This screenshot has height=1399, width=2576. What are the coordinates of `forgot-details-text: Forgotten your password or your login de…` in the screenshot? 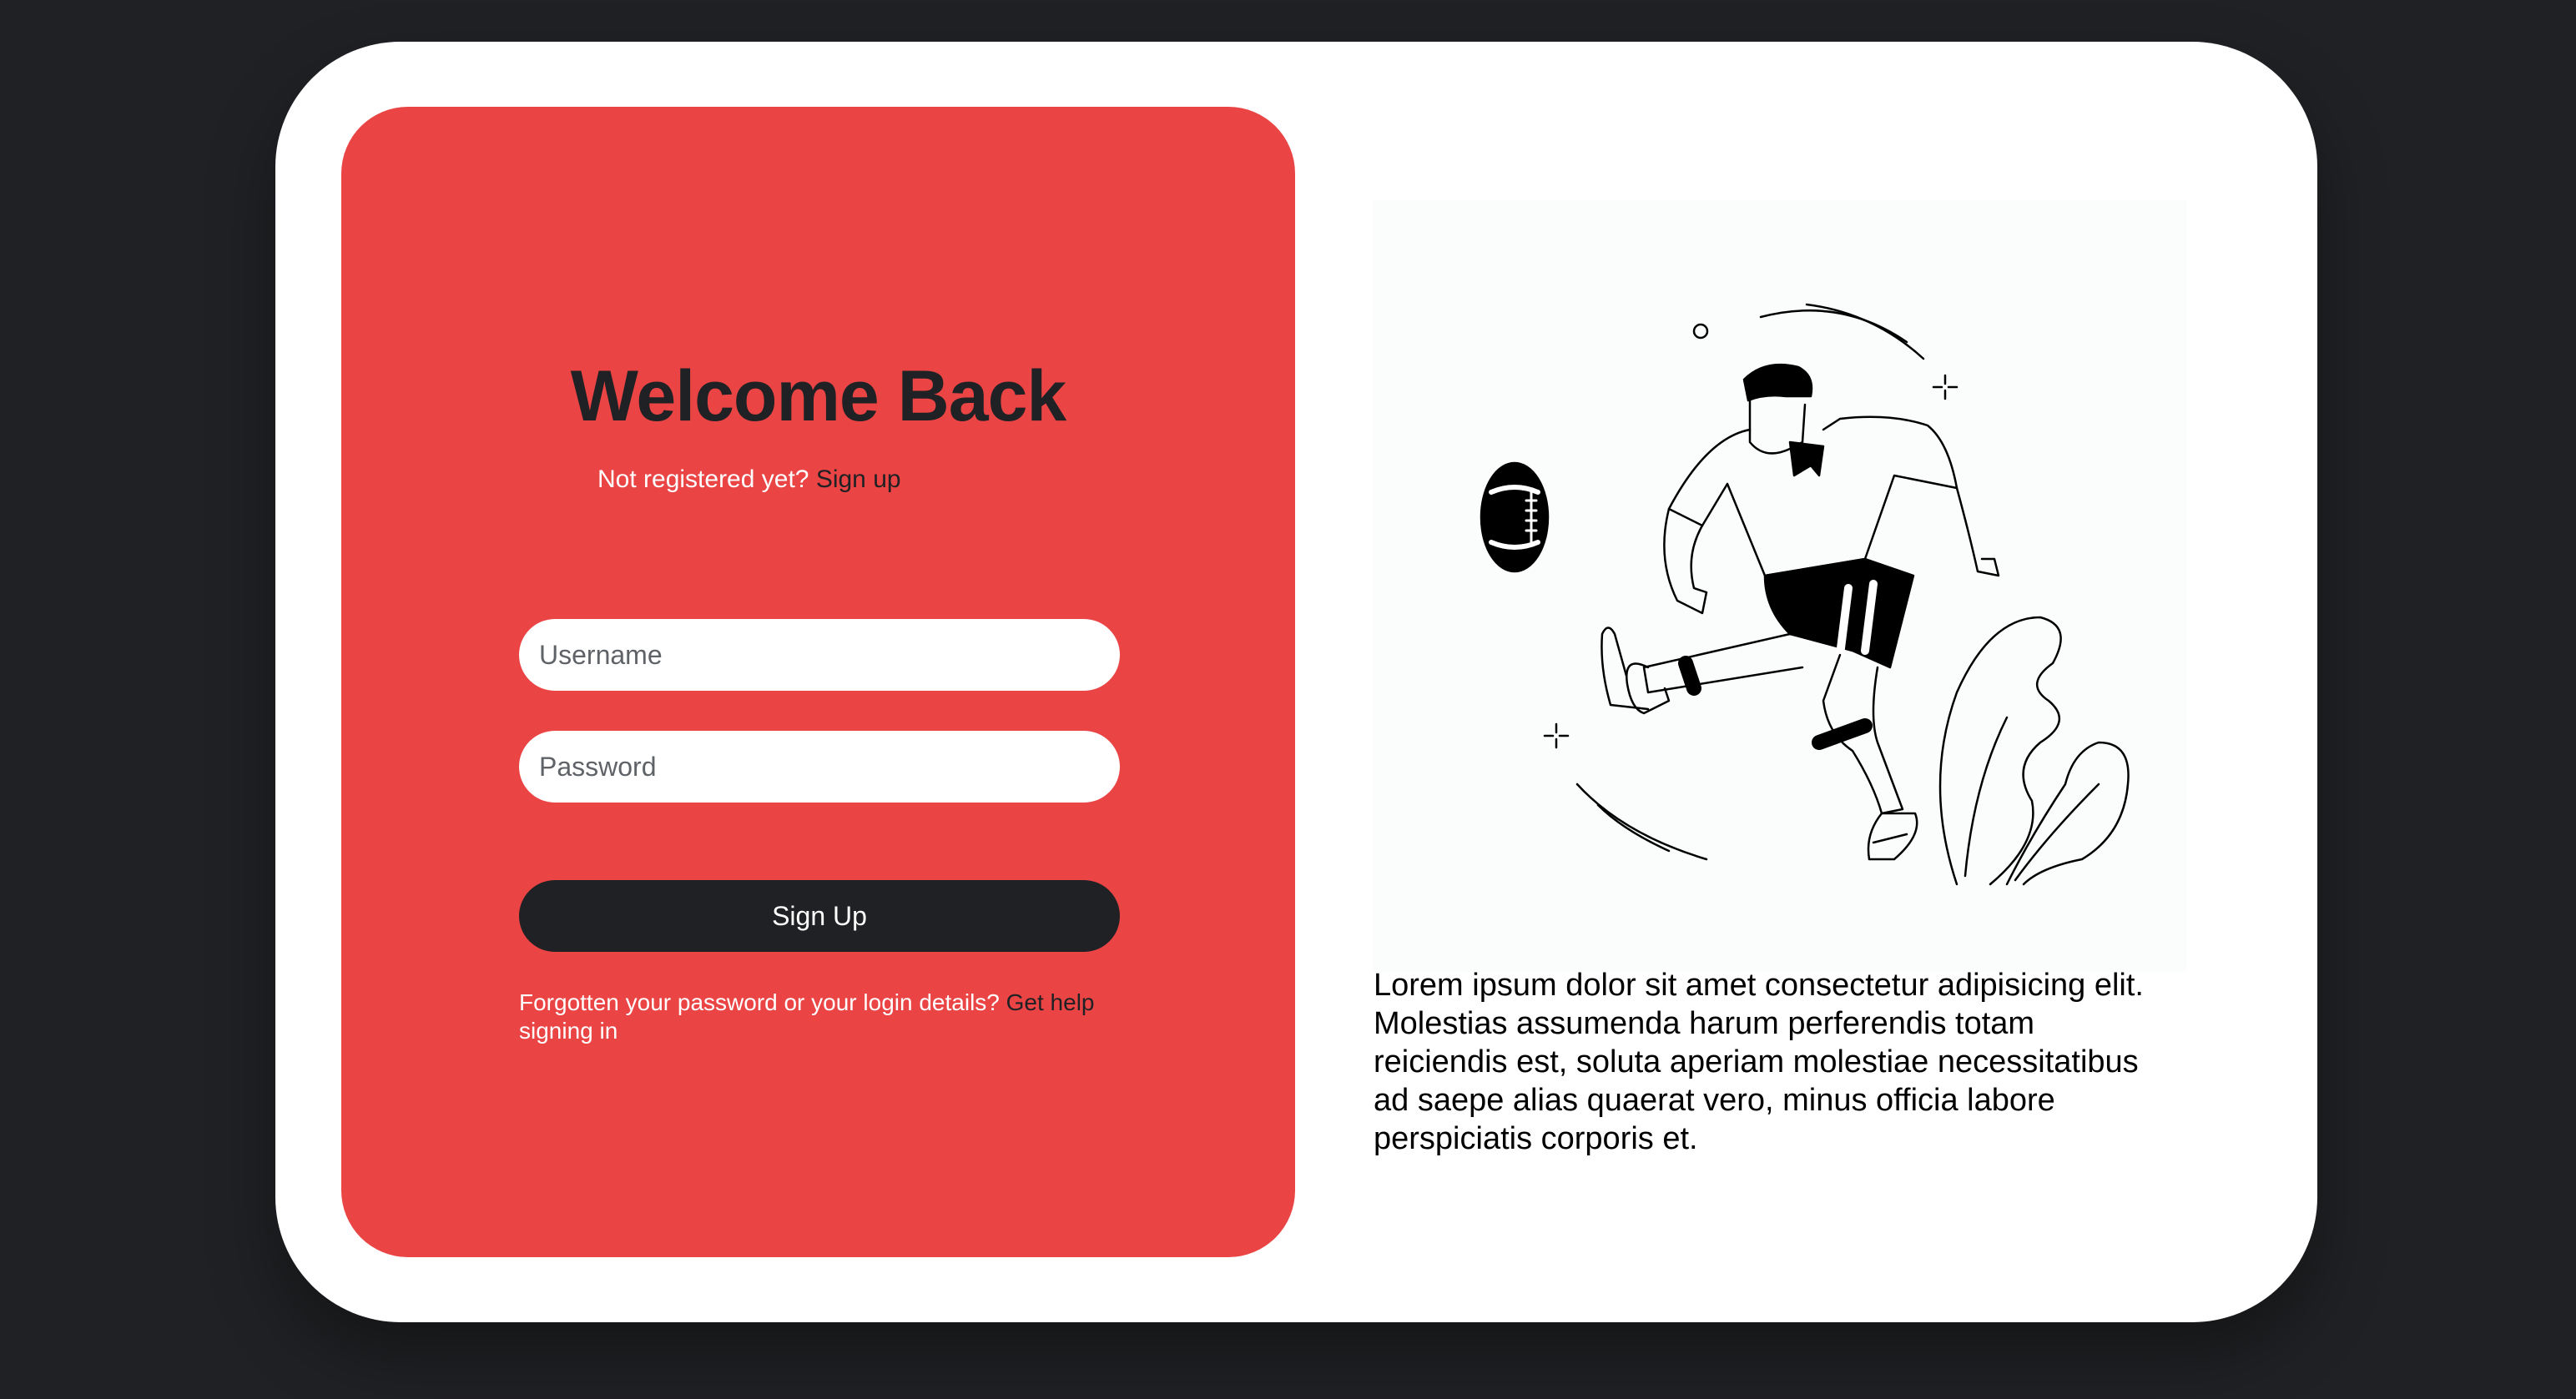 It's located at (759, 1002).